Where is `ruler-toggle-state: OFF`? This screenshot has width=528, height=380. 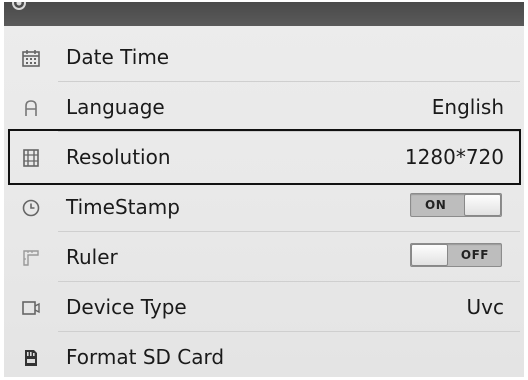 ruler-toggle-state: OFF is located at coordinates (474, 255).